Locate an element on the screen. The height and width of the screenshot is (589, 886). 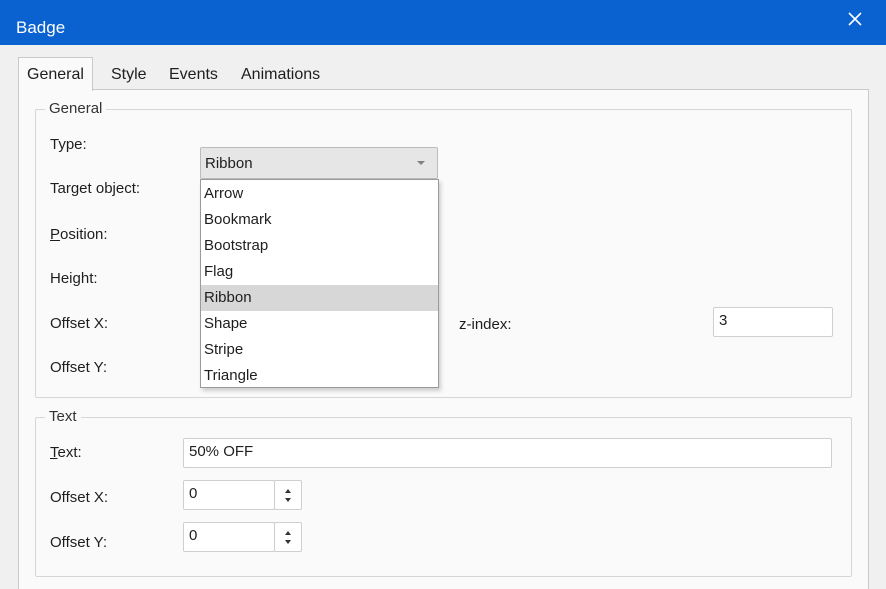
text-label-accesskey: T is located at coordinates (54, 452).